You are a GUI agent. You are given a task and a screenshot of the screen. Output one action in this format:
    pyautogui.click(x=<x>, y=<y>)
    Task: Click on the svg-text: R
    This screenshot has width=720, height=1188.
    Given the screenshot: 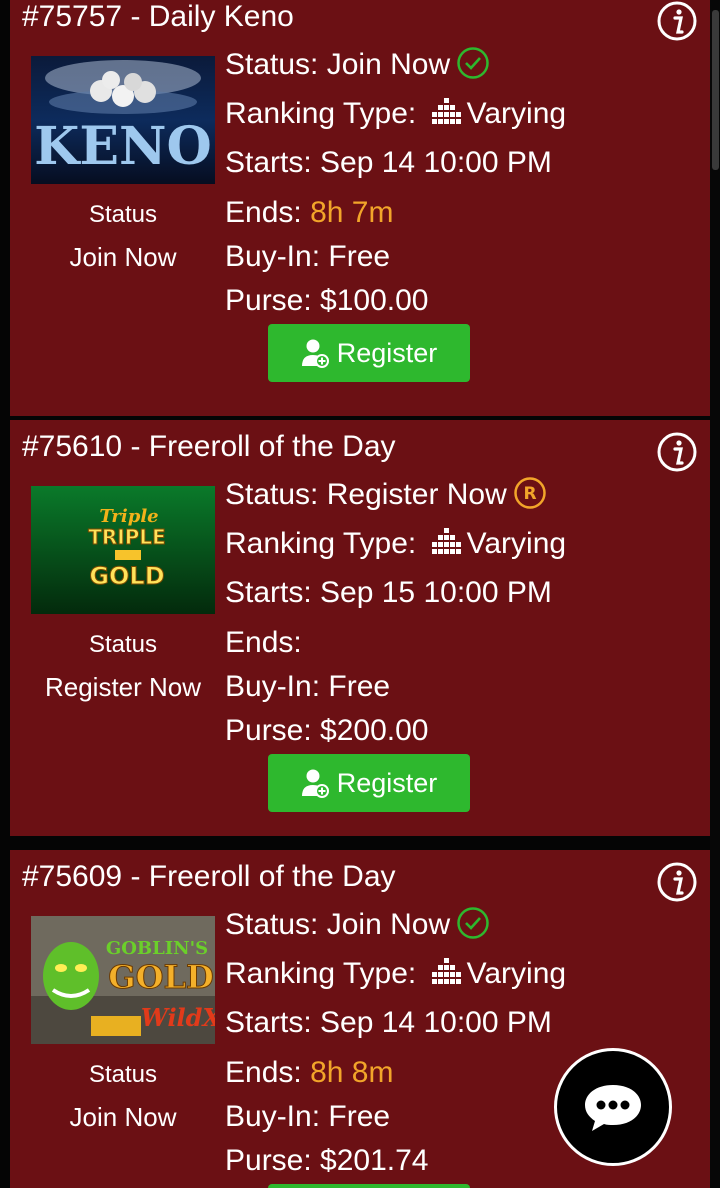 What is the action you would take?
    pyautogui.click(x=529, y=494)
    